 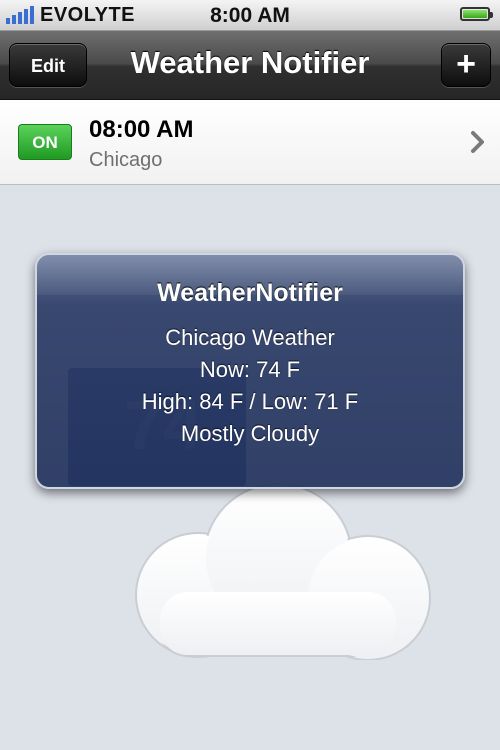 What do you see at coordinates (250, 401) in the screenshot?
I see `alert-line-high-low: High: 84 F / Low: 71 F` at bounding box center [250, 401].